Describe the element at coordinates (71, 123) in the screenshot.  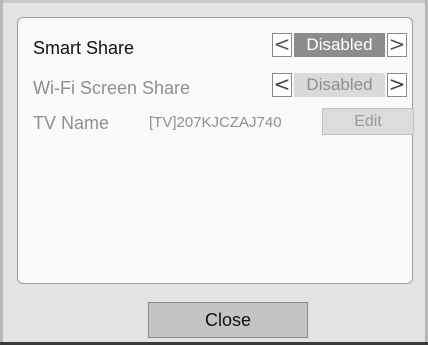
I see `tv-name-label: TV Name` at that location.